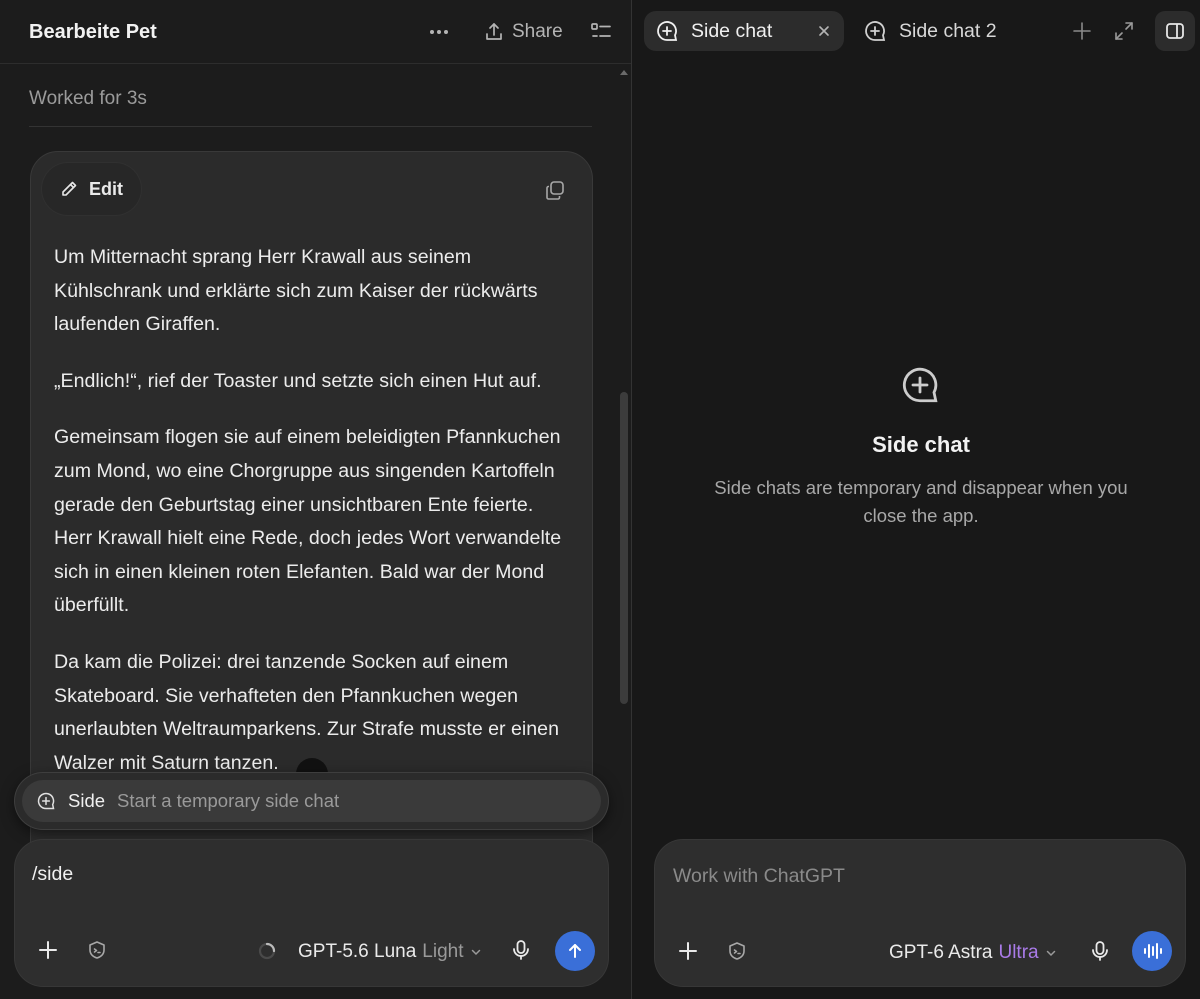 This screenshot has height=999, width=1200. Describe the element at coordinates (69, 188) in the screenshot. I see `pencil-icon` at that location.